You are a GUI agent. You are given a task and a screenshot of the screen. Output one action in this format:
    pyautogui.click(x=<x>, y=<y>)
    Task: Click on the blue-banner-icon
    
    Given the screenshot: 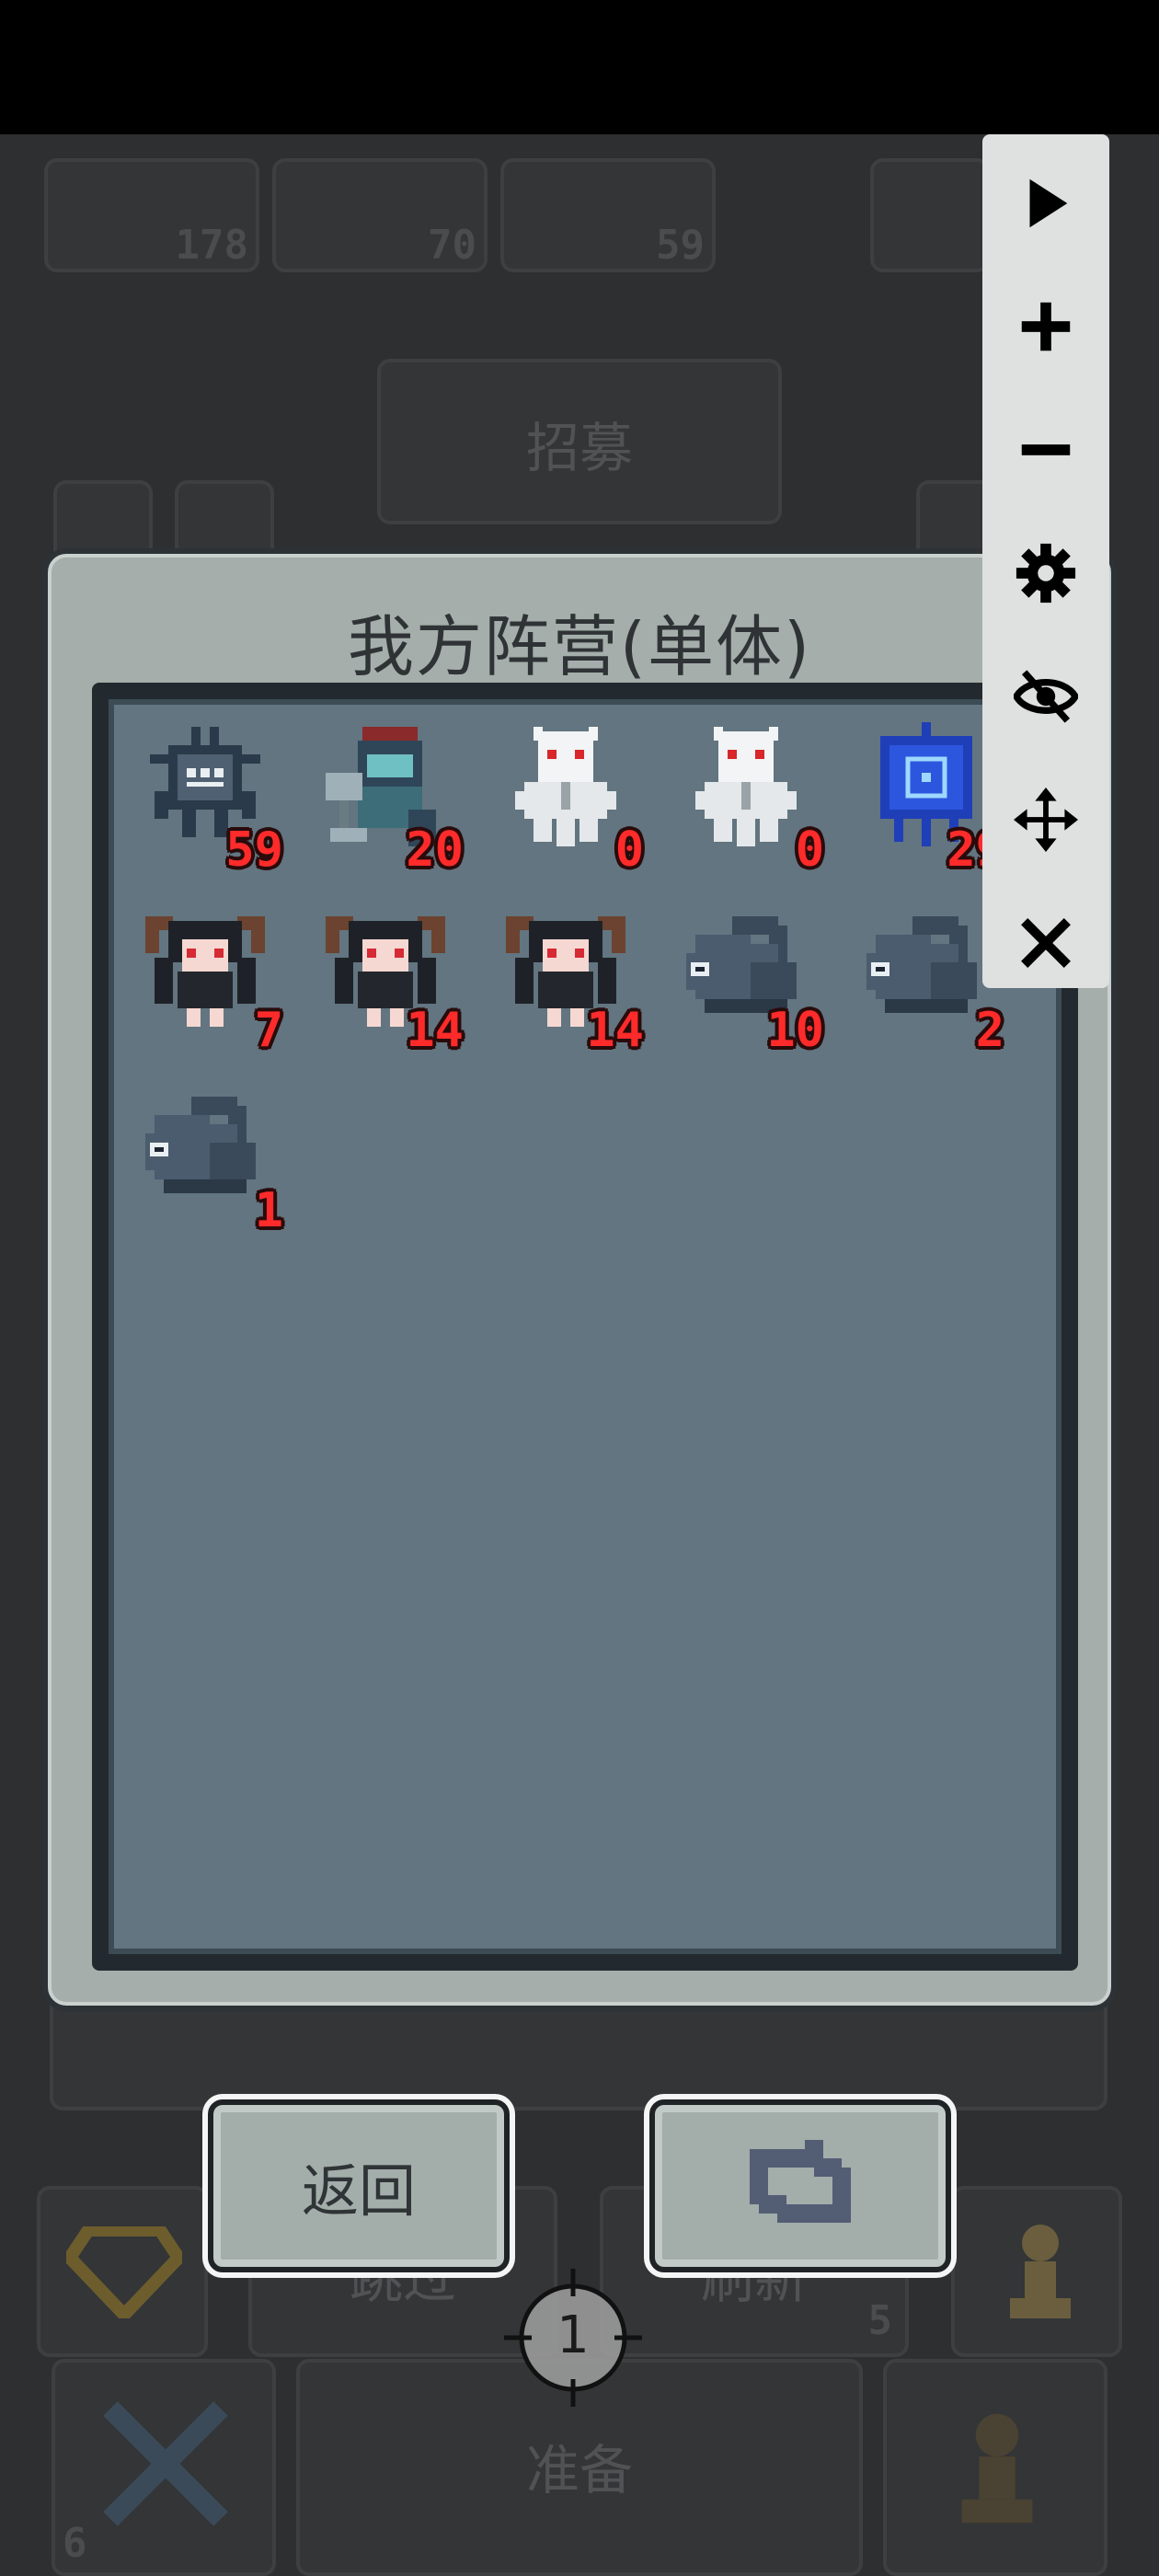 What is the action you would take?
    pyautogui.click(x=926, y=784)
    